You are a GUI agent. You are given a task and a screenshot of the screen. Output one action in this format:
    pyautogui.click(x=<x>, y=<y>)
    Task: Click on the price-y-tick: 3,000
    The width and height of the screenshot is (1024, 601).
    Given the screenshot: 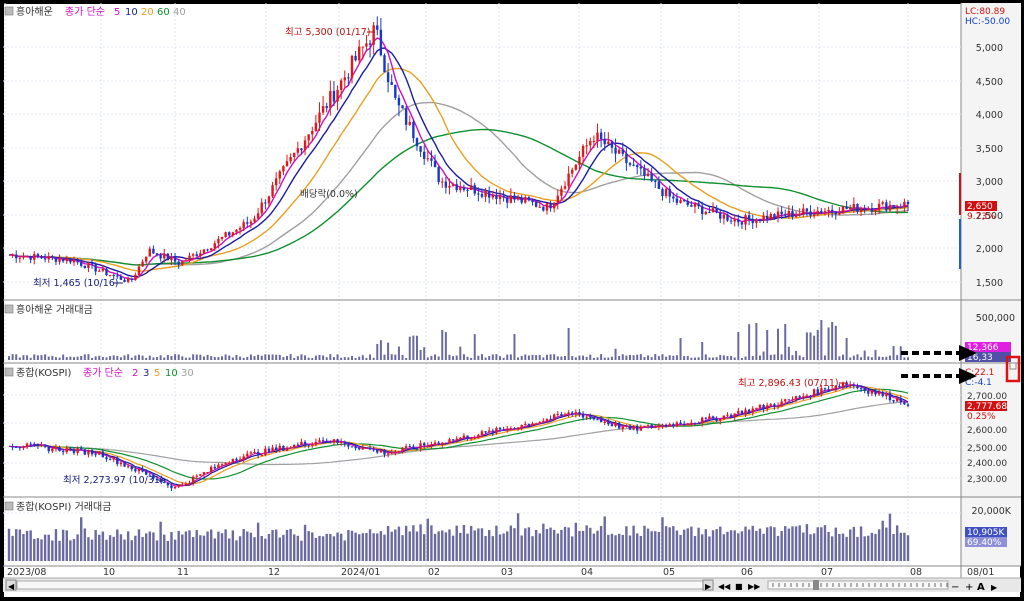 What is the action you would take?
    pyautogui.click(x=989, y=182)
    